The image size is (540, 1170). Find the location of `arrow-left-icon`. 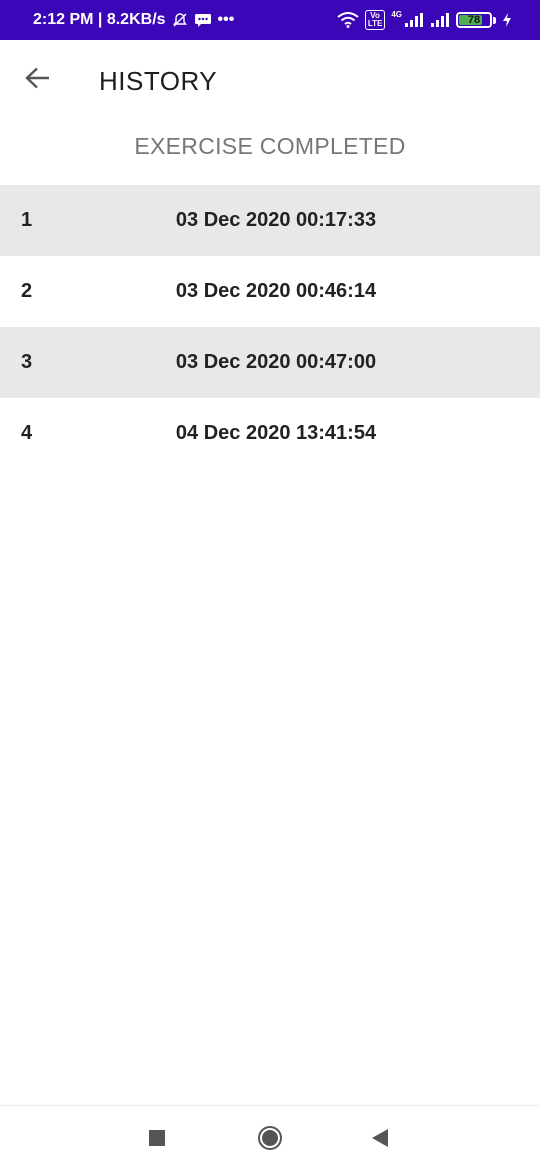

arrow-left-icon is located at coordinates (38, 80).